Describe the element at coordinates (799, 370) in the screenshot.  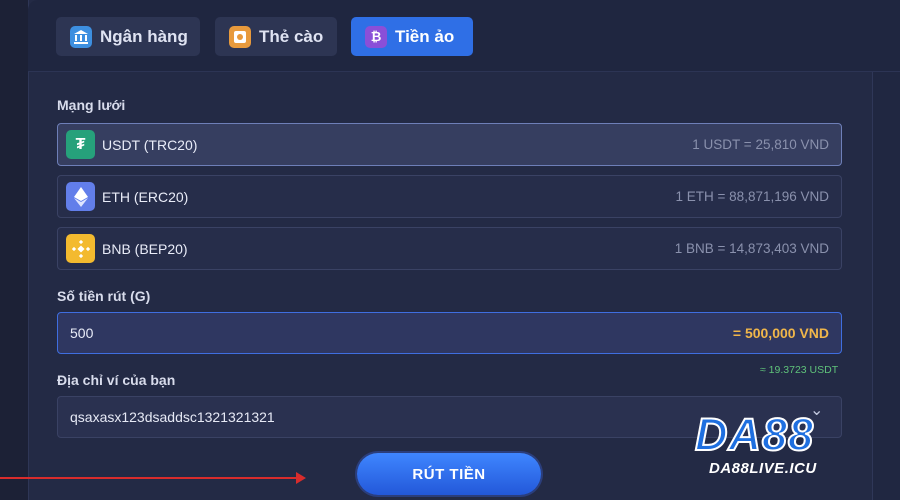
I see `usdt-estimate: ≈ 19.3723 USDT` at that location.